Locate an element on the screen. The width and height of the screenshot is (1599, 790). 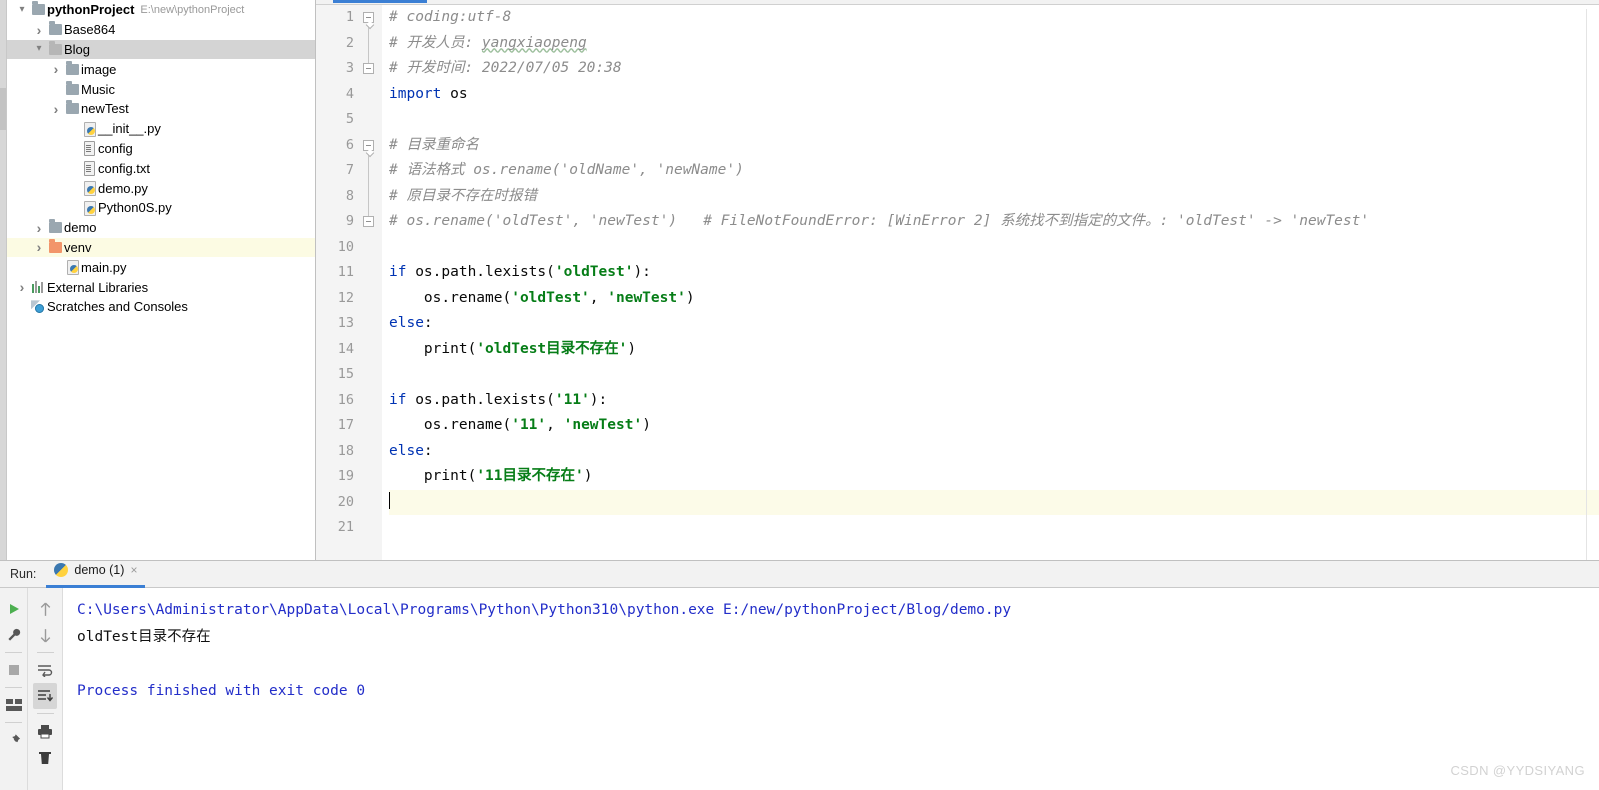
code-line: os.rename('11', 'newTest') is located at coordinates (994, 426).